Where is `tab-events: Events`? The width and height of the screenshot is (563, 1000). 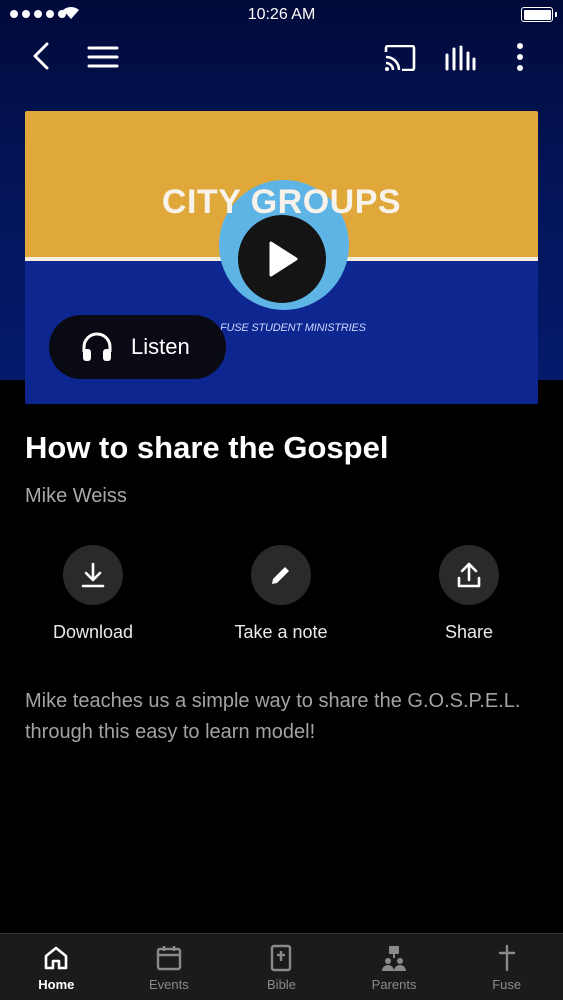 tab-events: Events is located at coordinates (169, 967).